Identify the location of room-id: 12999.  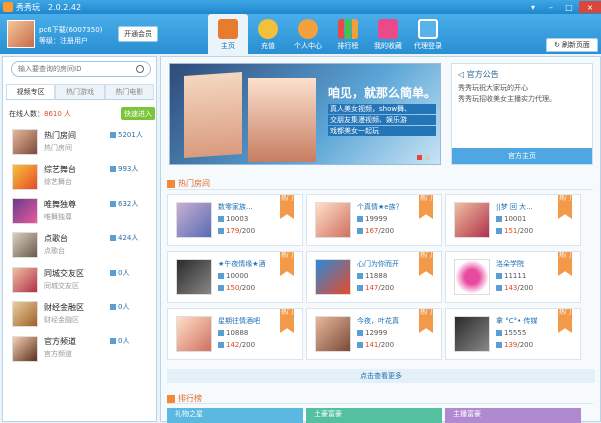
(372, 333).